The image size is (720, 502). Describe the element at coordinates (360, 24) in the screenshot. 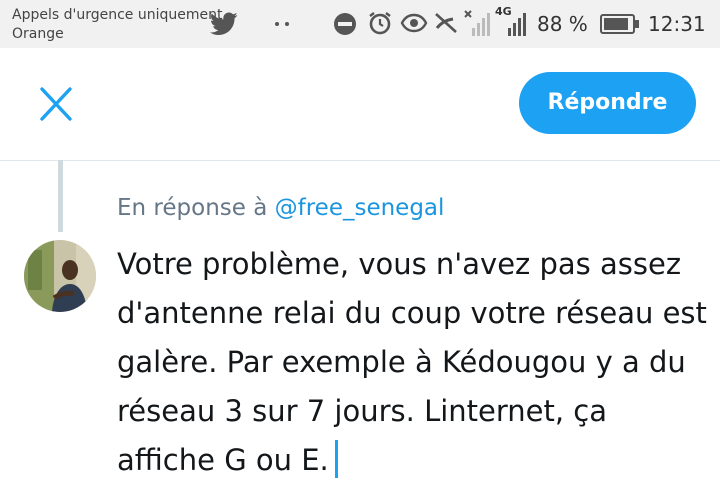

I see `status-bar: Appels d'urgence uniquement Orange 4G 88` at that location.